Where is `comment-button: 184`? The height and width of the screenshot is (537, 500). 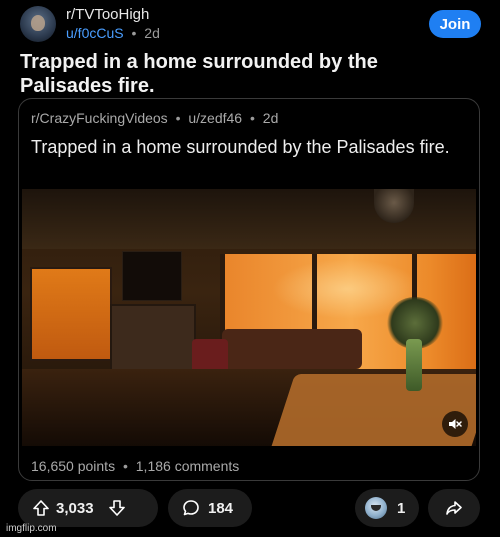 comment-button: 184 is located at coordinates (210, 508).